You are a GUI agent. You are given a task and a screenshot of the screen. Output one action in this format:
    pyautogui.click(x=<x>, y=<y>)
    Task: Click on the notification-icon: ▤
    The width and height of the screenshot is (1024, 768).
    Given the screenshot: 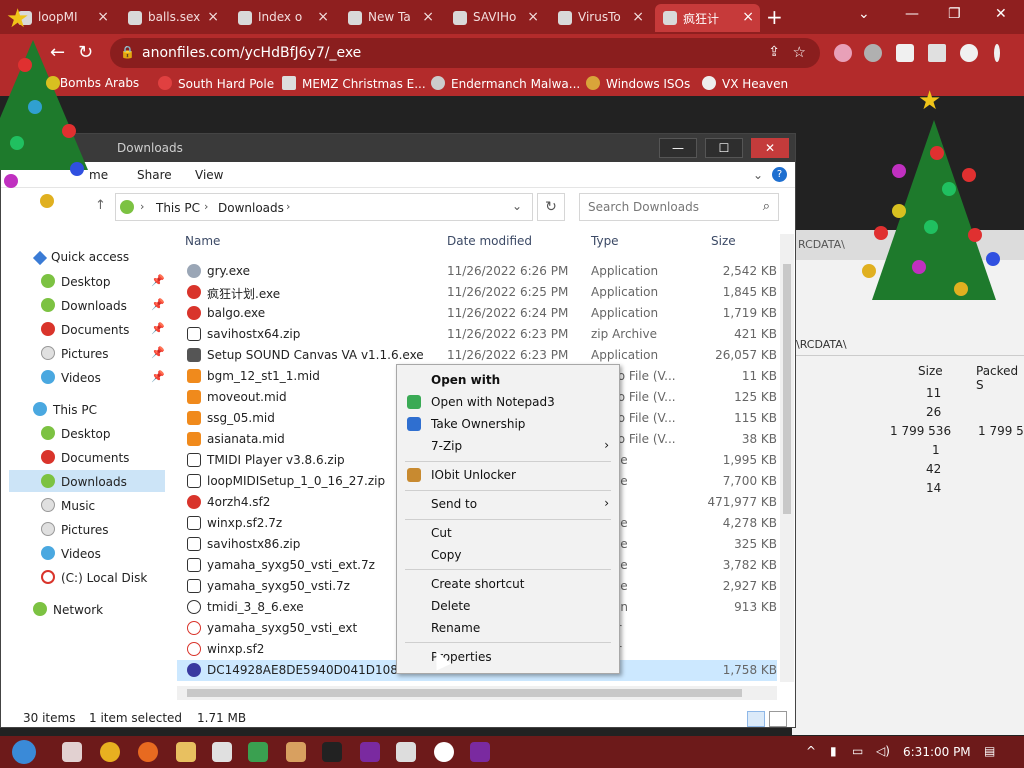 What is the action you would take?
    pyautogui.click(x=989, y=751)
    